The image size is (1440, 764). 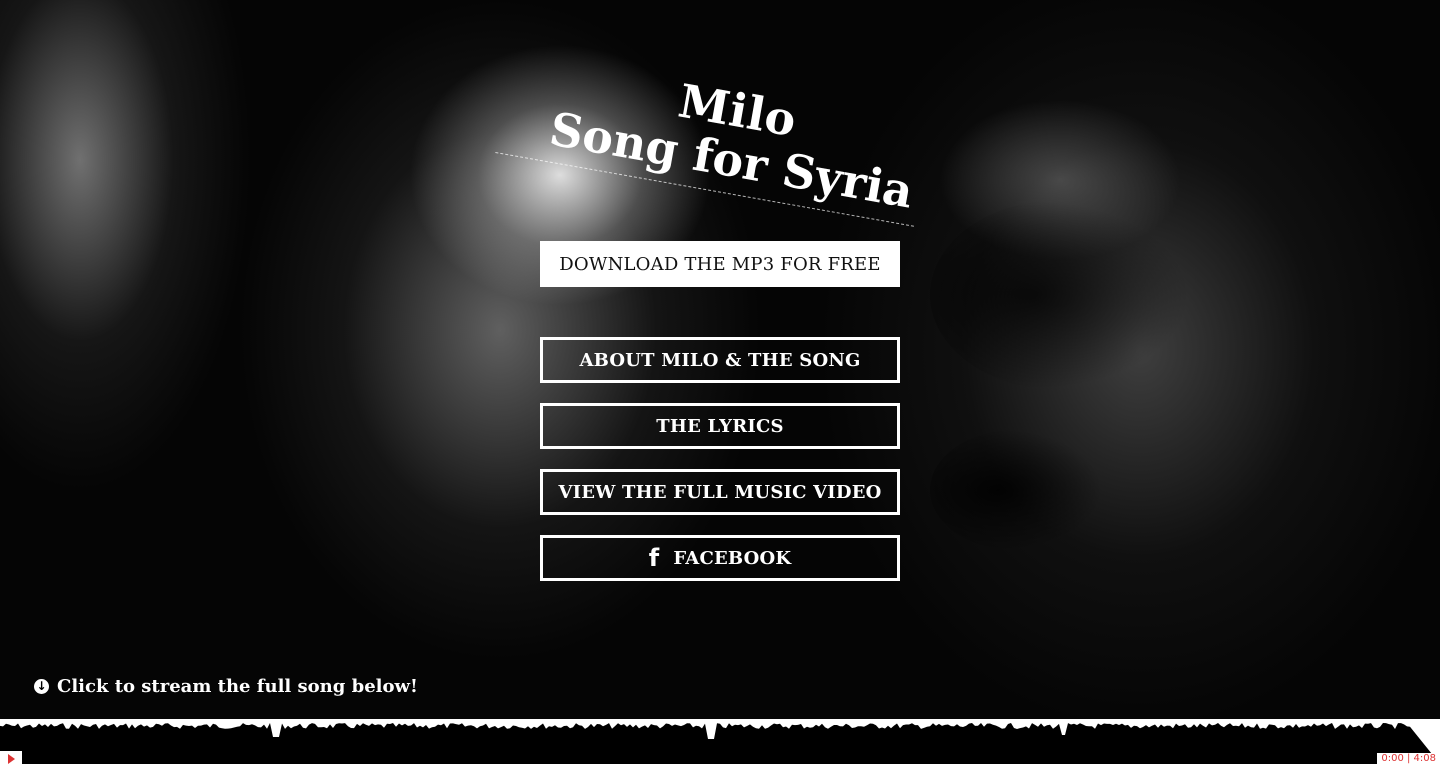 What do you see at coordinates (732, 558) in the screenshot?
I see `facebook-button-label: FACEBOOK` at bounding box center [732, 558].